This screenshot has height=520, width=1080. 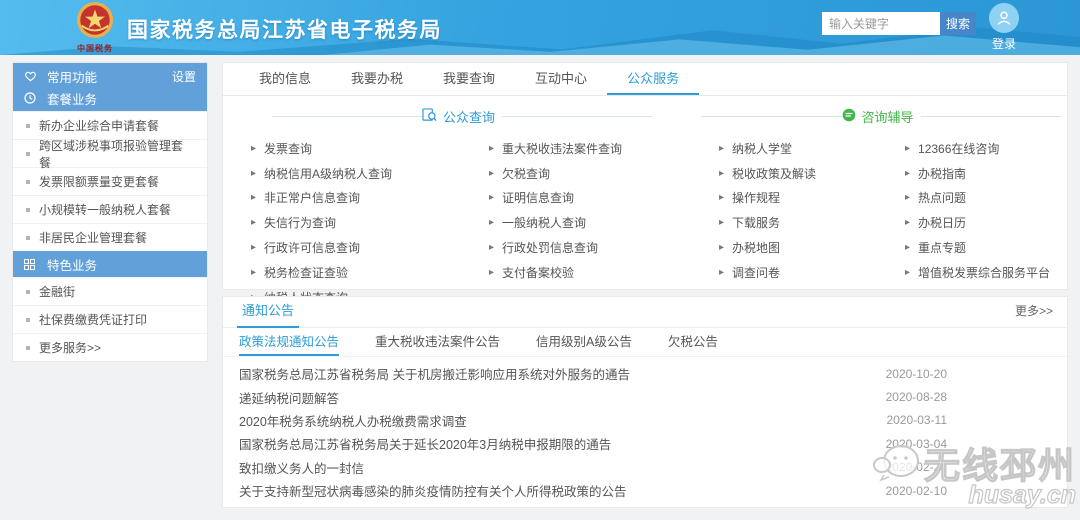 I want to click on settings-link: 设置, so click(x=184, y=76).